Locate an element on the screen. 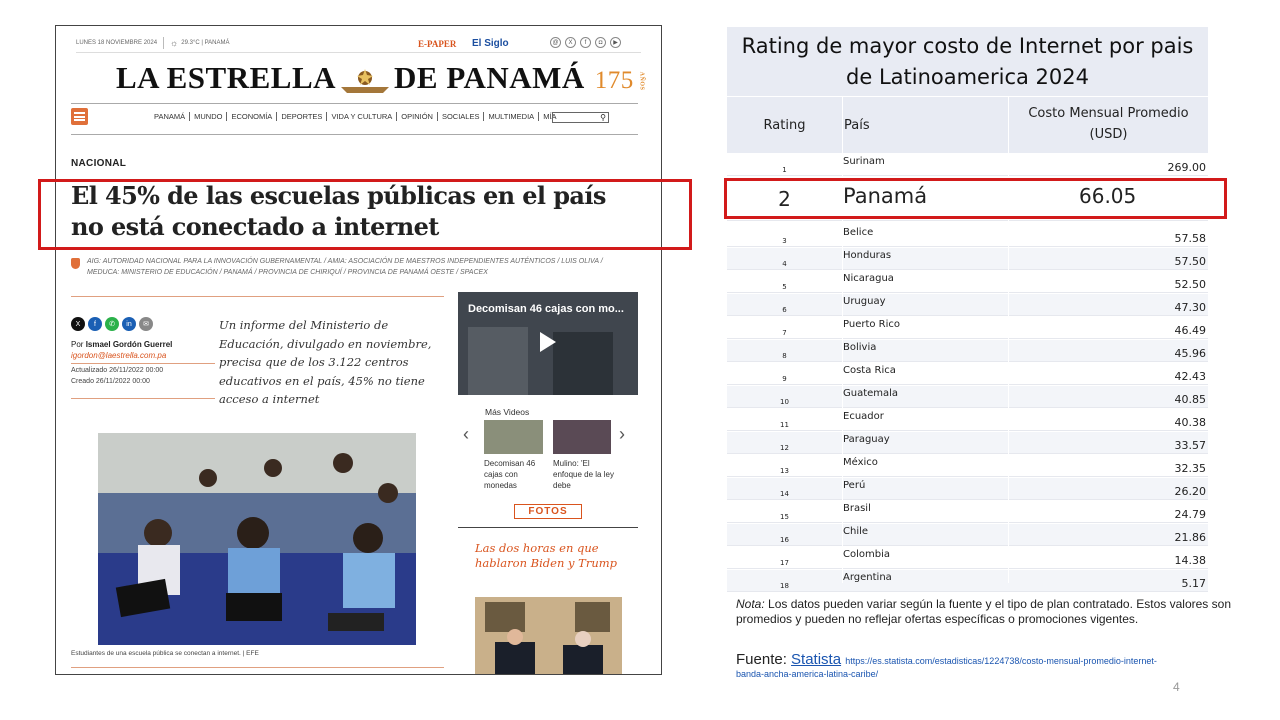 The image size is (1280, 720). facebook-icon: f is located at coordinates (585, 42).